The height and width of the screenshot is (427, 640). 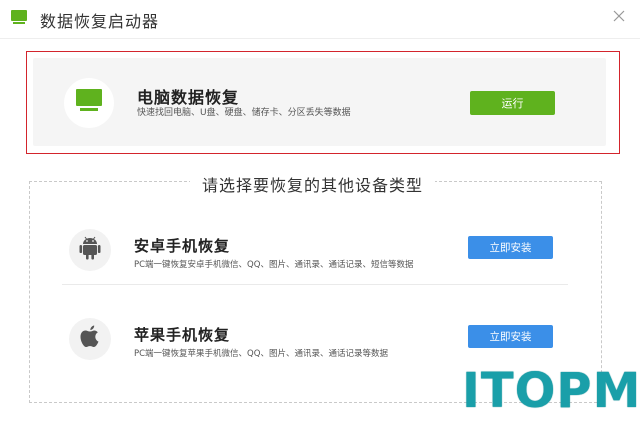 What do you see at coordinates (510, 247) in the screenshot?
I see `android-install-button: 立即安装` at bounding box center [510, 247].